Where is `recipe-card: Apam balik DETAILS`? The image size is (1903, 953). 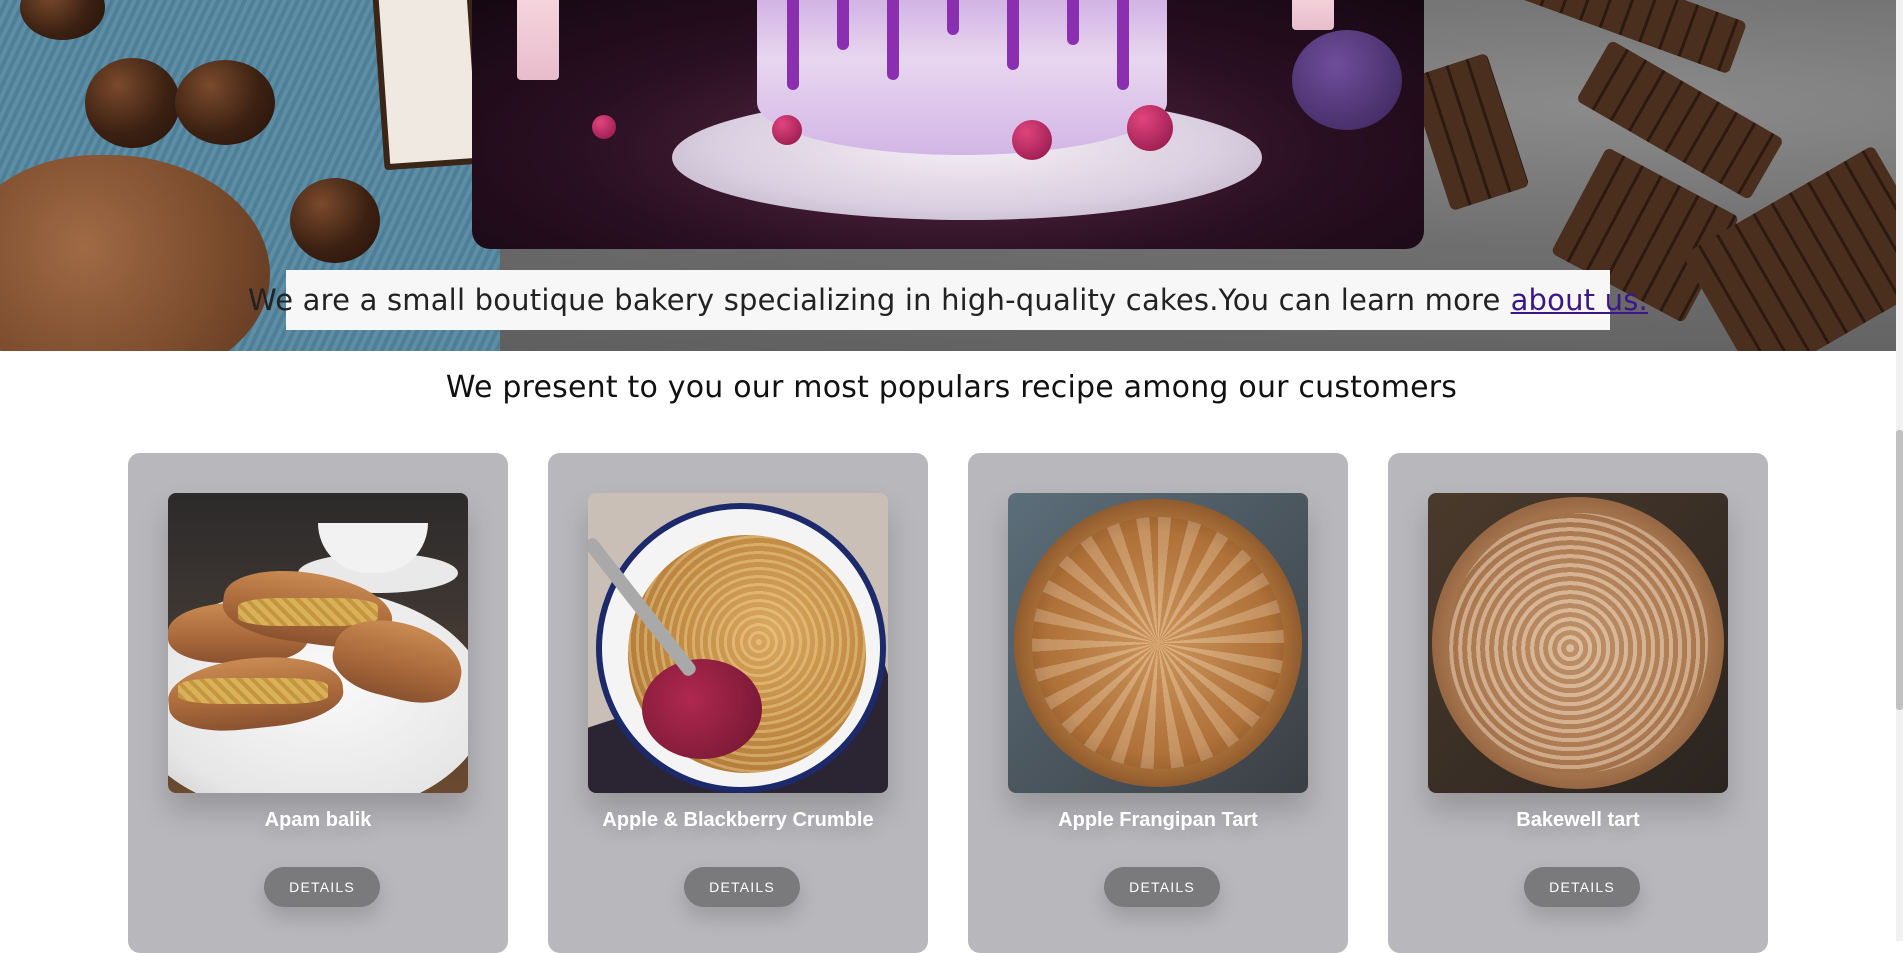
recipe-card: Apam balik DETAILS is located at coordinates (318, 703).